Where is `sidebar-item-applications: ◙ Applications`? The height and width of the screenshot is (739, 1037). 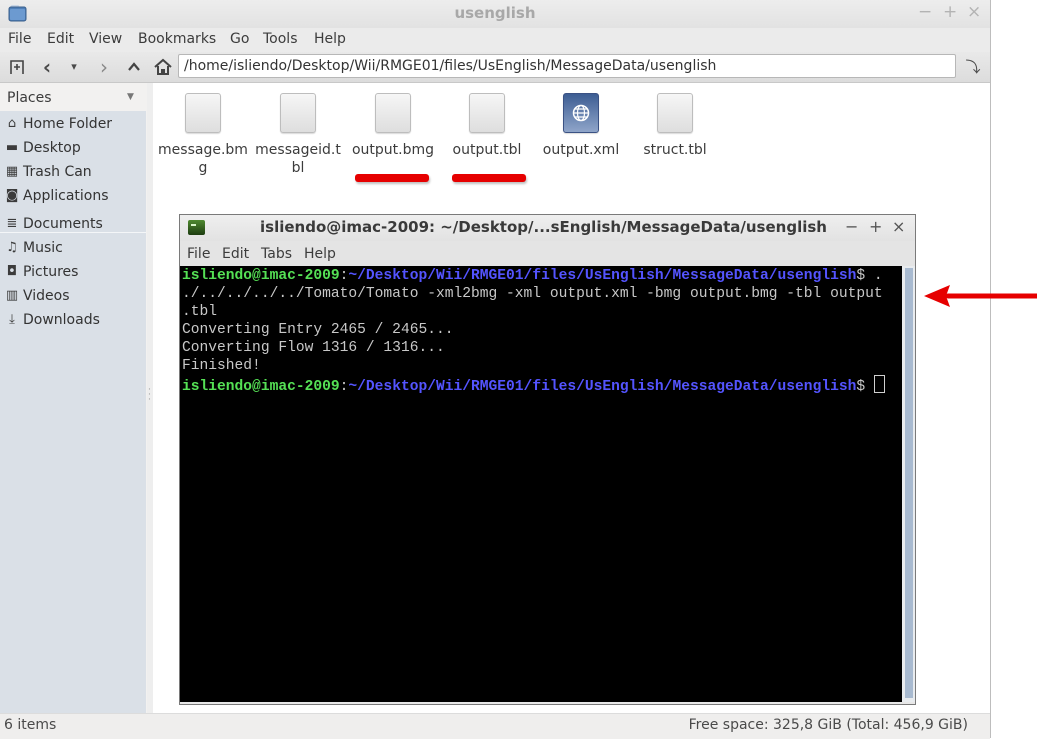 sidebar-item-applications: ◙ Applications is located at coordinates (73, 197).